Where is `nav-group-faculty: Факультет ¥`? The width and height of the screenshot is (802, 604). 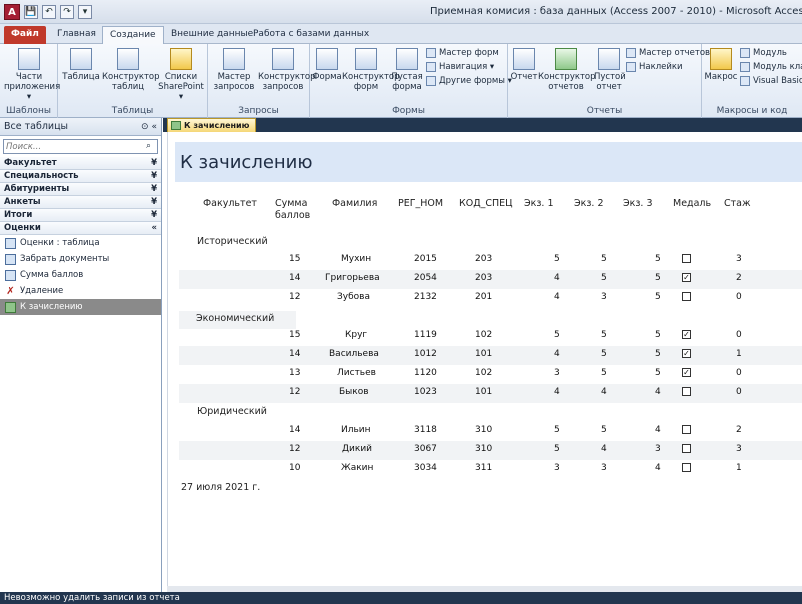 nav-group-faculty: Факультет ¥ is located at coordinates (80, 163).